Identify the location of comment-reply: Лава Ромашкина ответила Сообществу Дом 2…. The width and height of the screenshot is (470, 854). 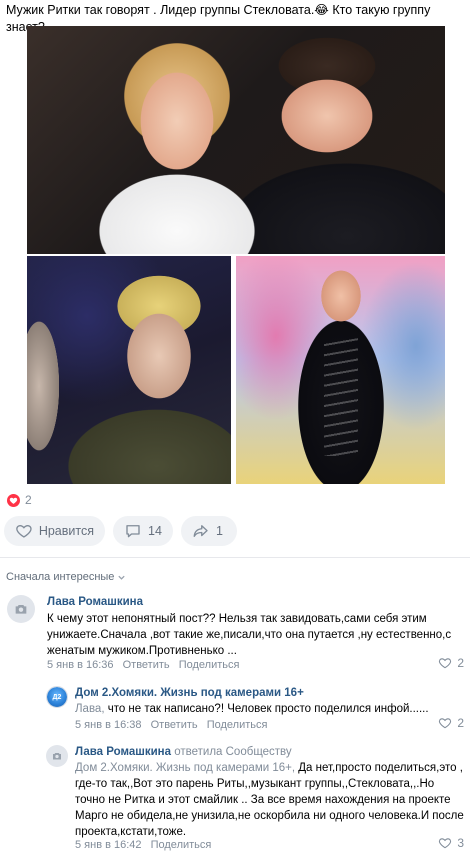
(235, 798).